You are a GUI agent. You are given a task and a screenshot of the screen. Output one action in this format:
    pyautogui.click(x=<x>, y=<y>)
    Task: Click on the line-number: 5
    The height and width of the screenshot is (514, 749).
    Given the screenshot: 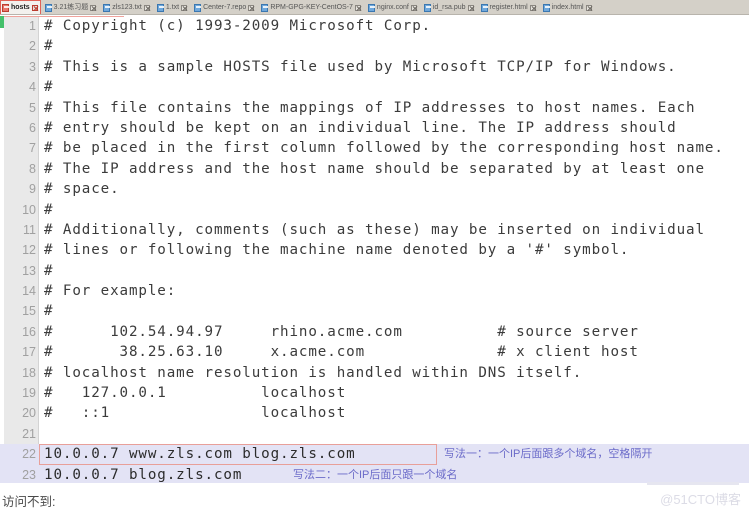 What is the action you would take?
    pyautogui.click(x=32, y=107)
    